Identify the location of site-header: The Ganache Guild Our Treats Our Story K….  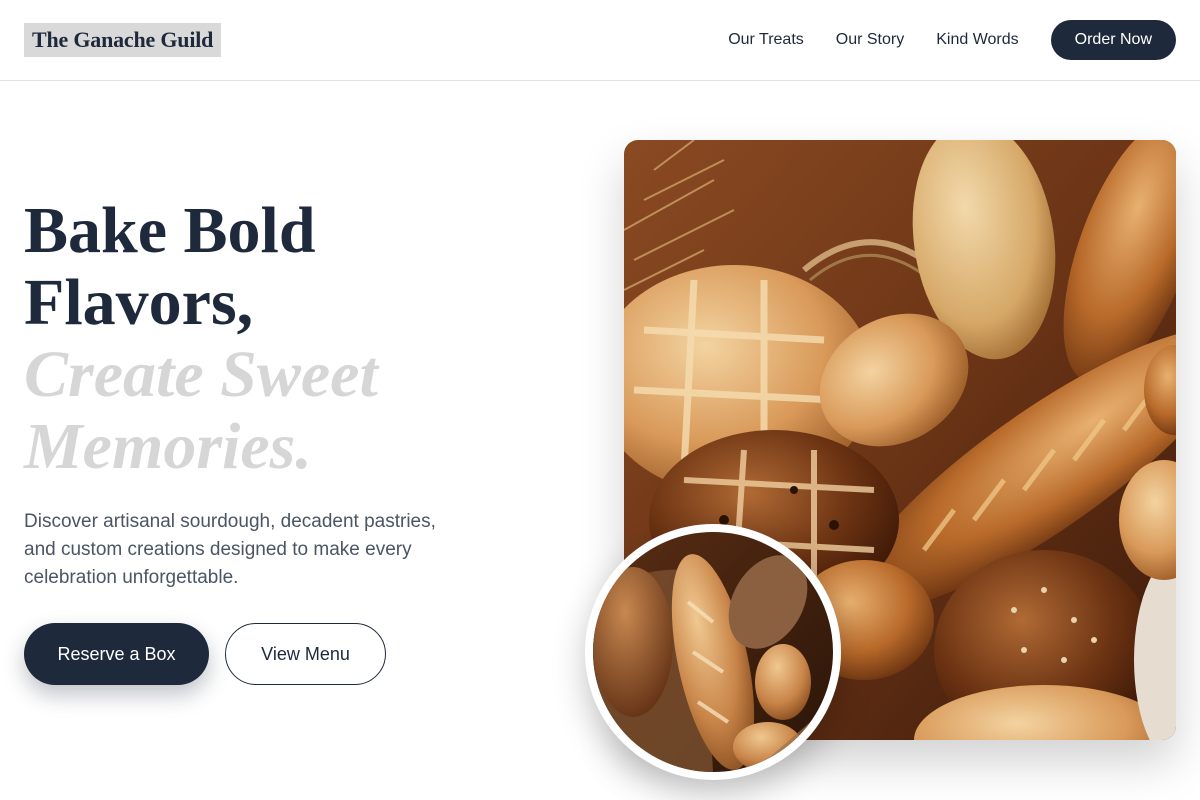
(600, 40).